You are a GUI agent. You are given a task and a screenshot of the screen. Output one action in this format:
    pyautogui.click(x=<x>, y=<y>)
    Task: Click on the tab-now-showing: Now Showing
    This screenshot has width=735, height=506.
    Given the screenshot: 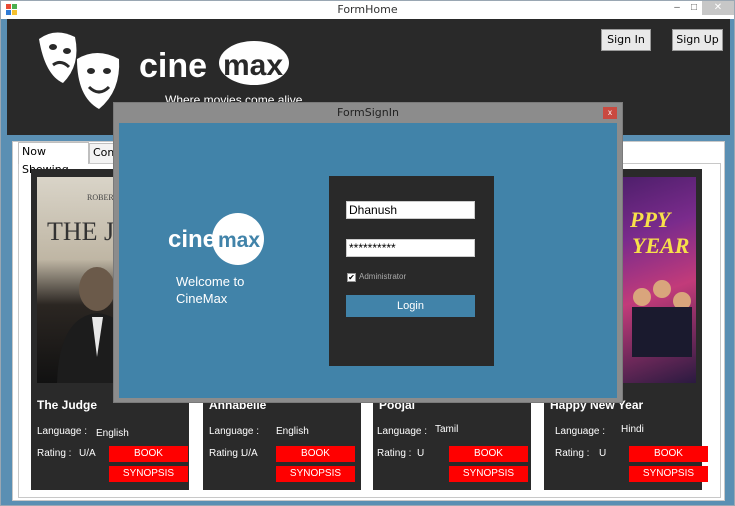 What is the action you would take?
    pyautogui.click(x=53, y=159)
    